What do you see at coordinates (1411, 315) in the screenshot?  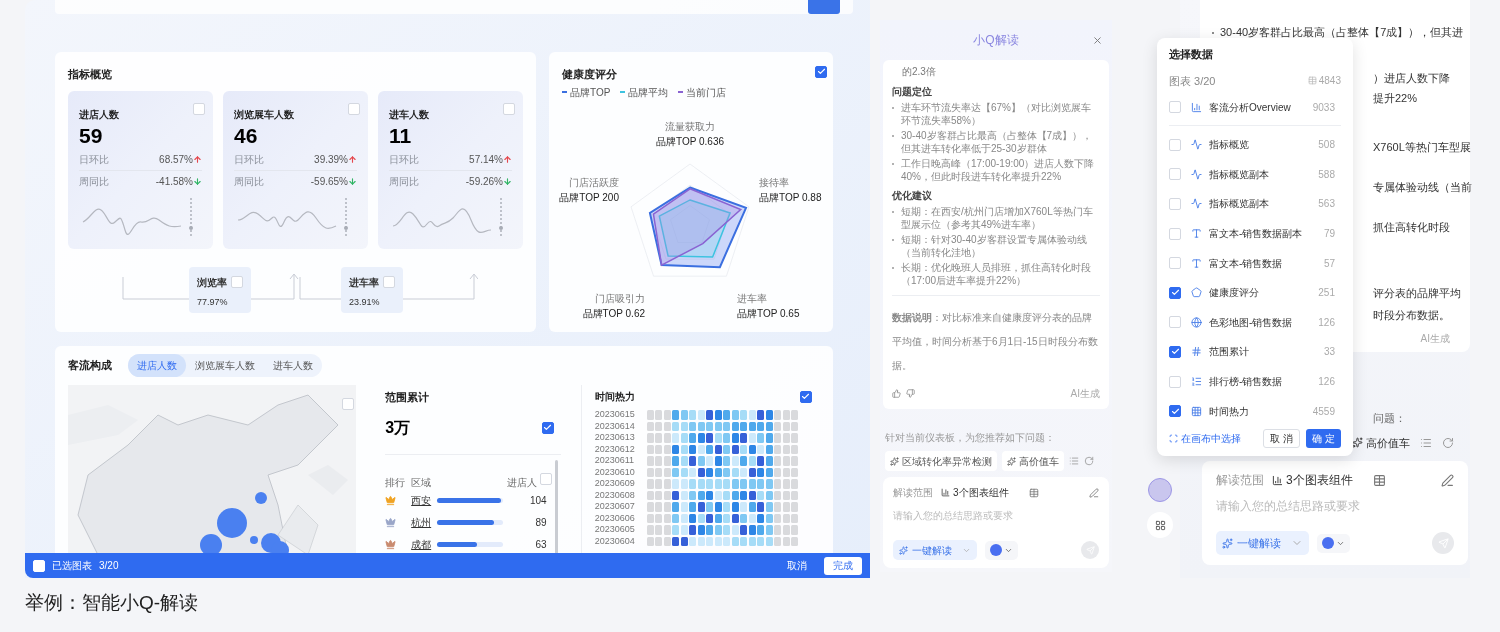 I see `answer-text: 时段分布数据。` at bounding box center [1411, 315].